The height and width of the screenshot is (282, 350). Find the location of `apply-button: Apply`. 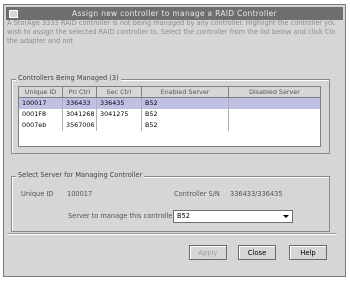

apply-button: Apply is located at coordinates (208, 252).